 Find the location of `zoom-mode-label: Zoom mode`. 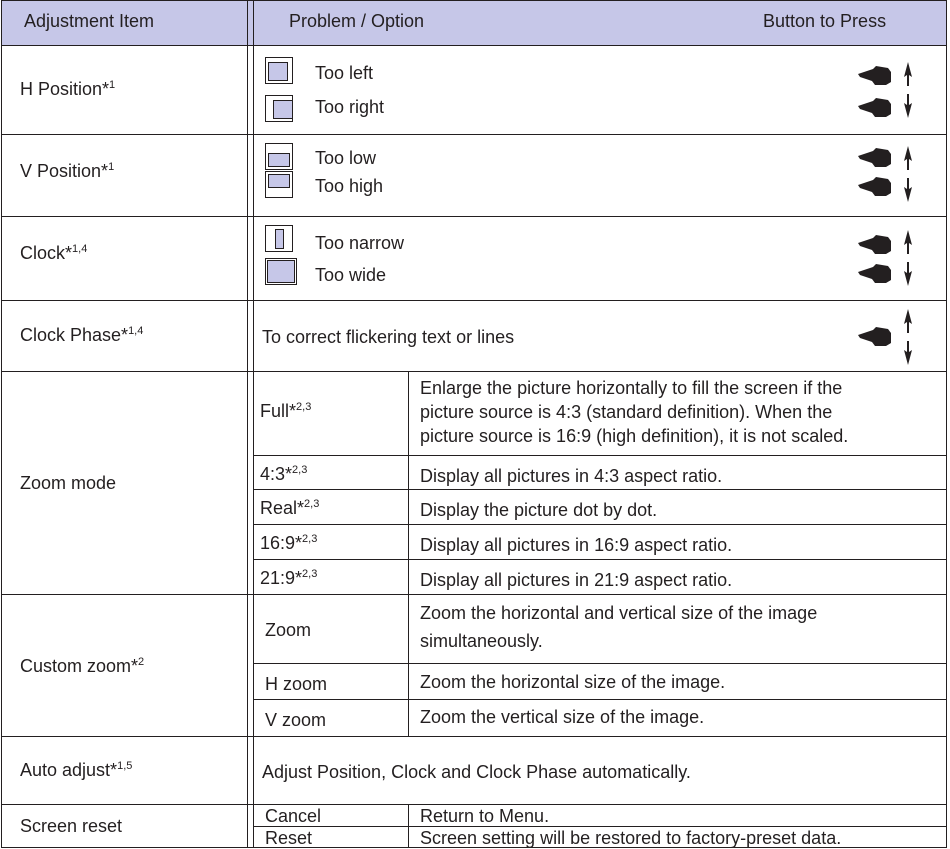

zoom-mode-label: Zoom mode is located at coordinates (68, 483).